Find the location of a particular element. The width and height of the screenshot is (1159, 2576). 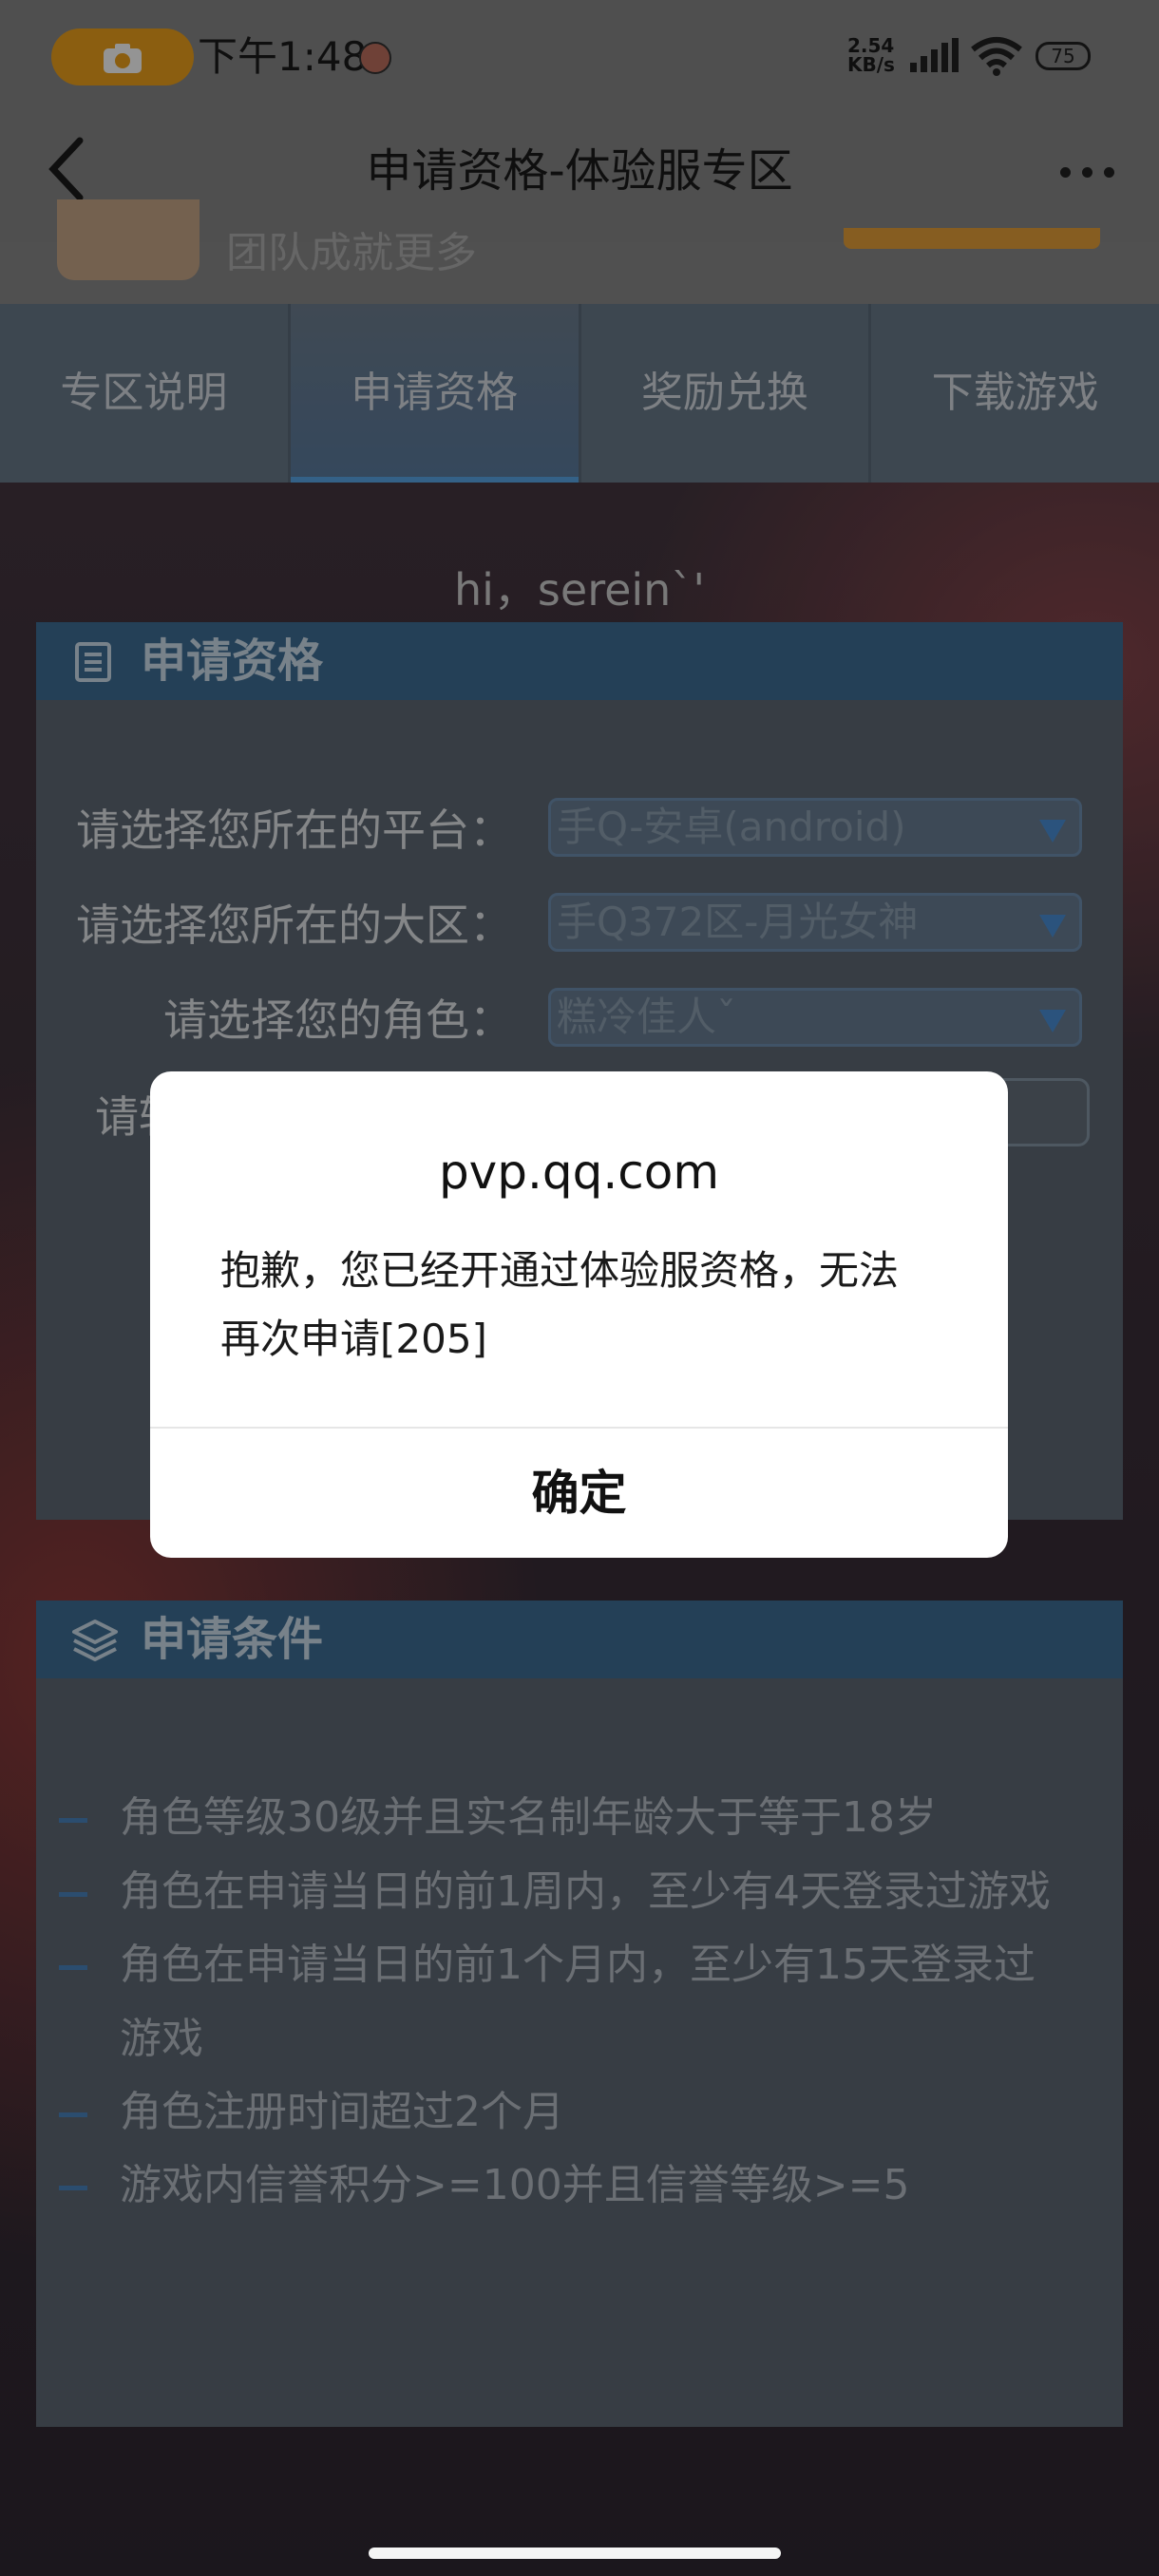

home-indicator is located at coordinates (575, 2553).